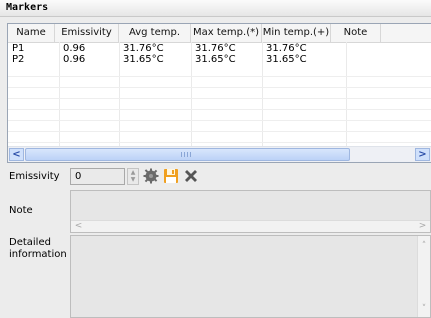 The width and height of the screenshot is (431, 318). I want to click on detail-vertical-scrollbar: ˄ ˅, so click(423, 276).